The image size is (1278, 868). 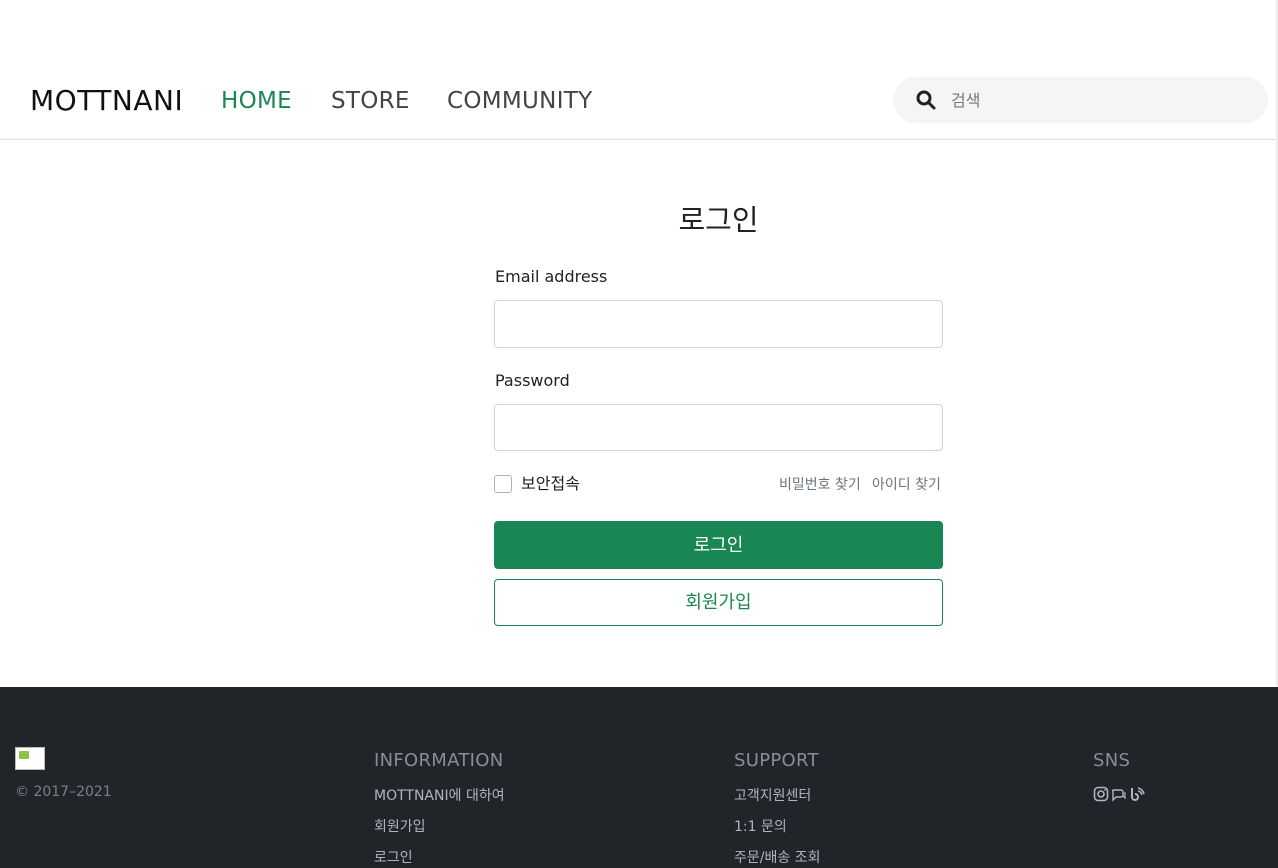 I want to click on footer-link-inquiry: 1:1 문의, so click(x=760, y=827).